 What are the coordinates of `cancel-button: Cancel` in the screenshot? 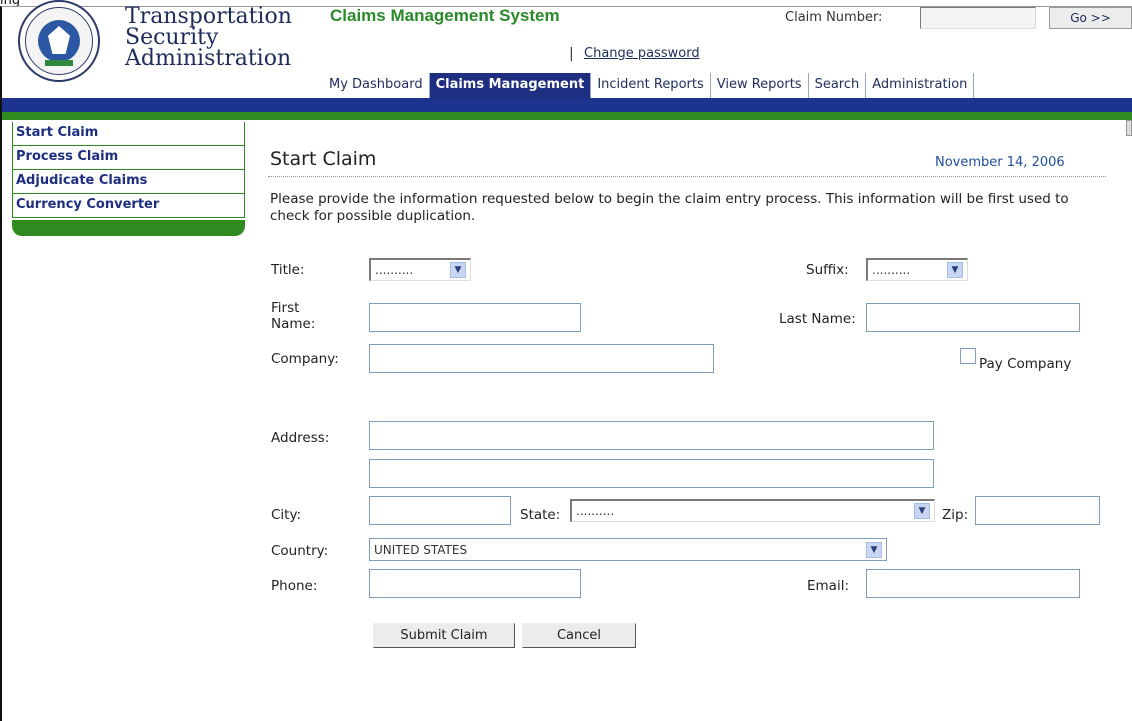 It's located at (579, 635).